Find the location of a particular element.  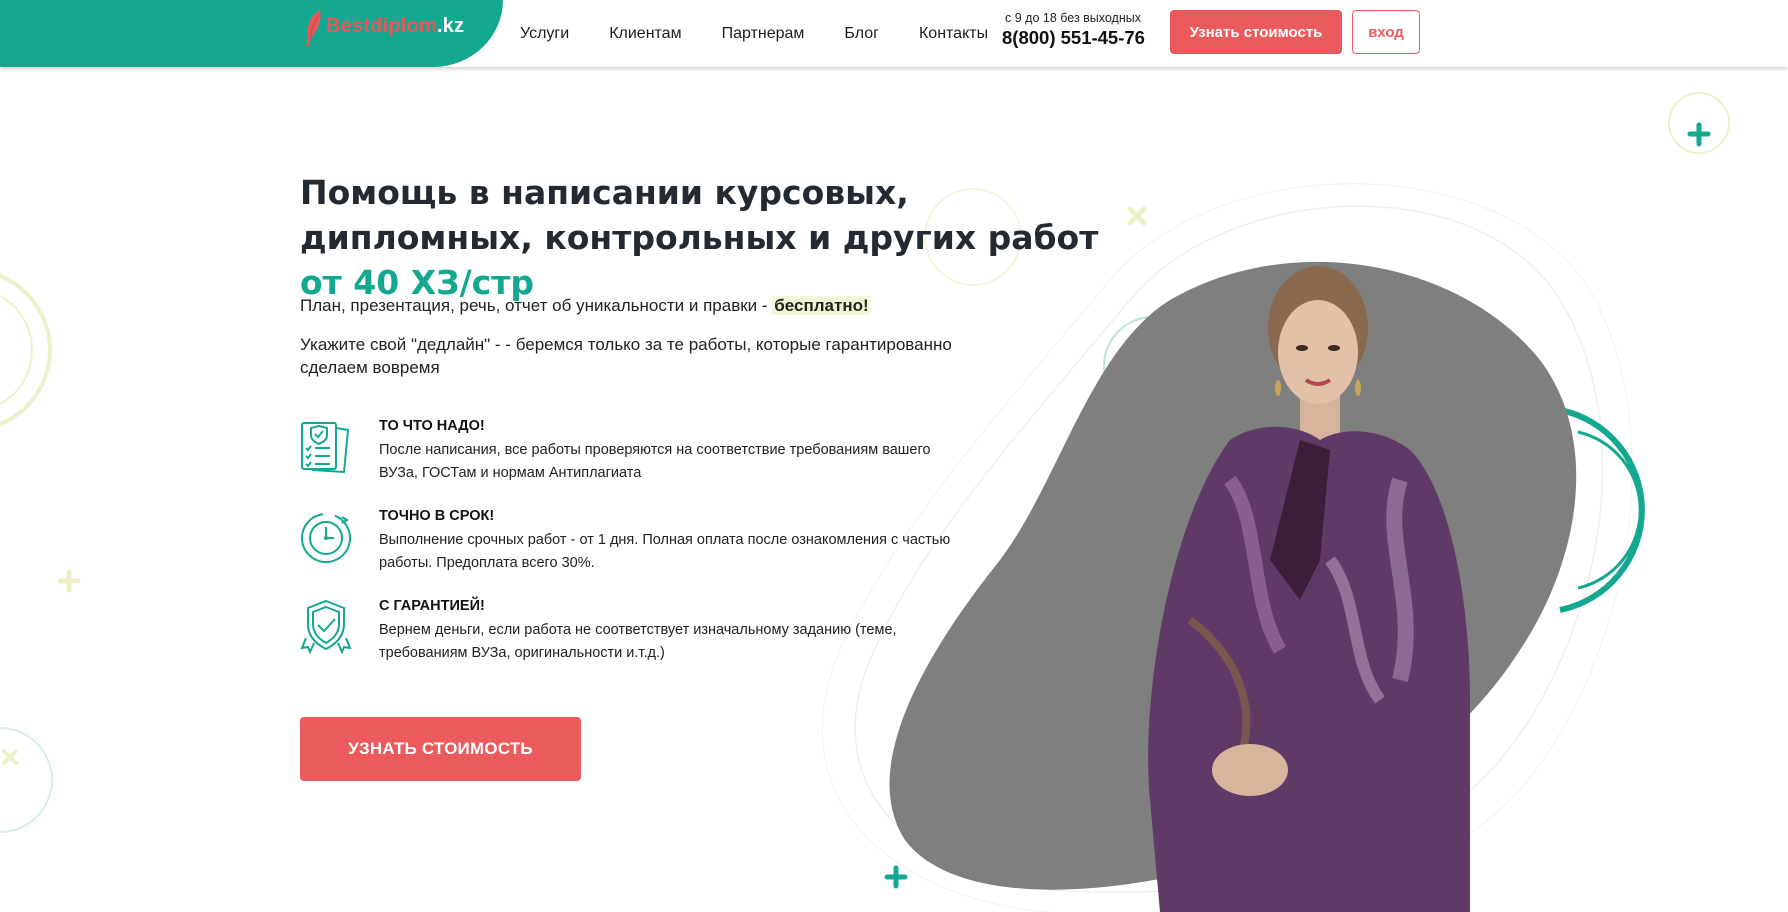

nav-item-partners: Партнерам is located at coordinates (763, 34).